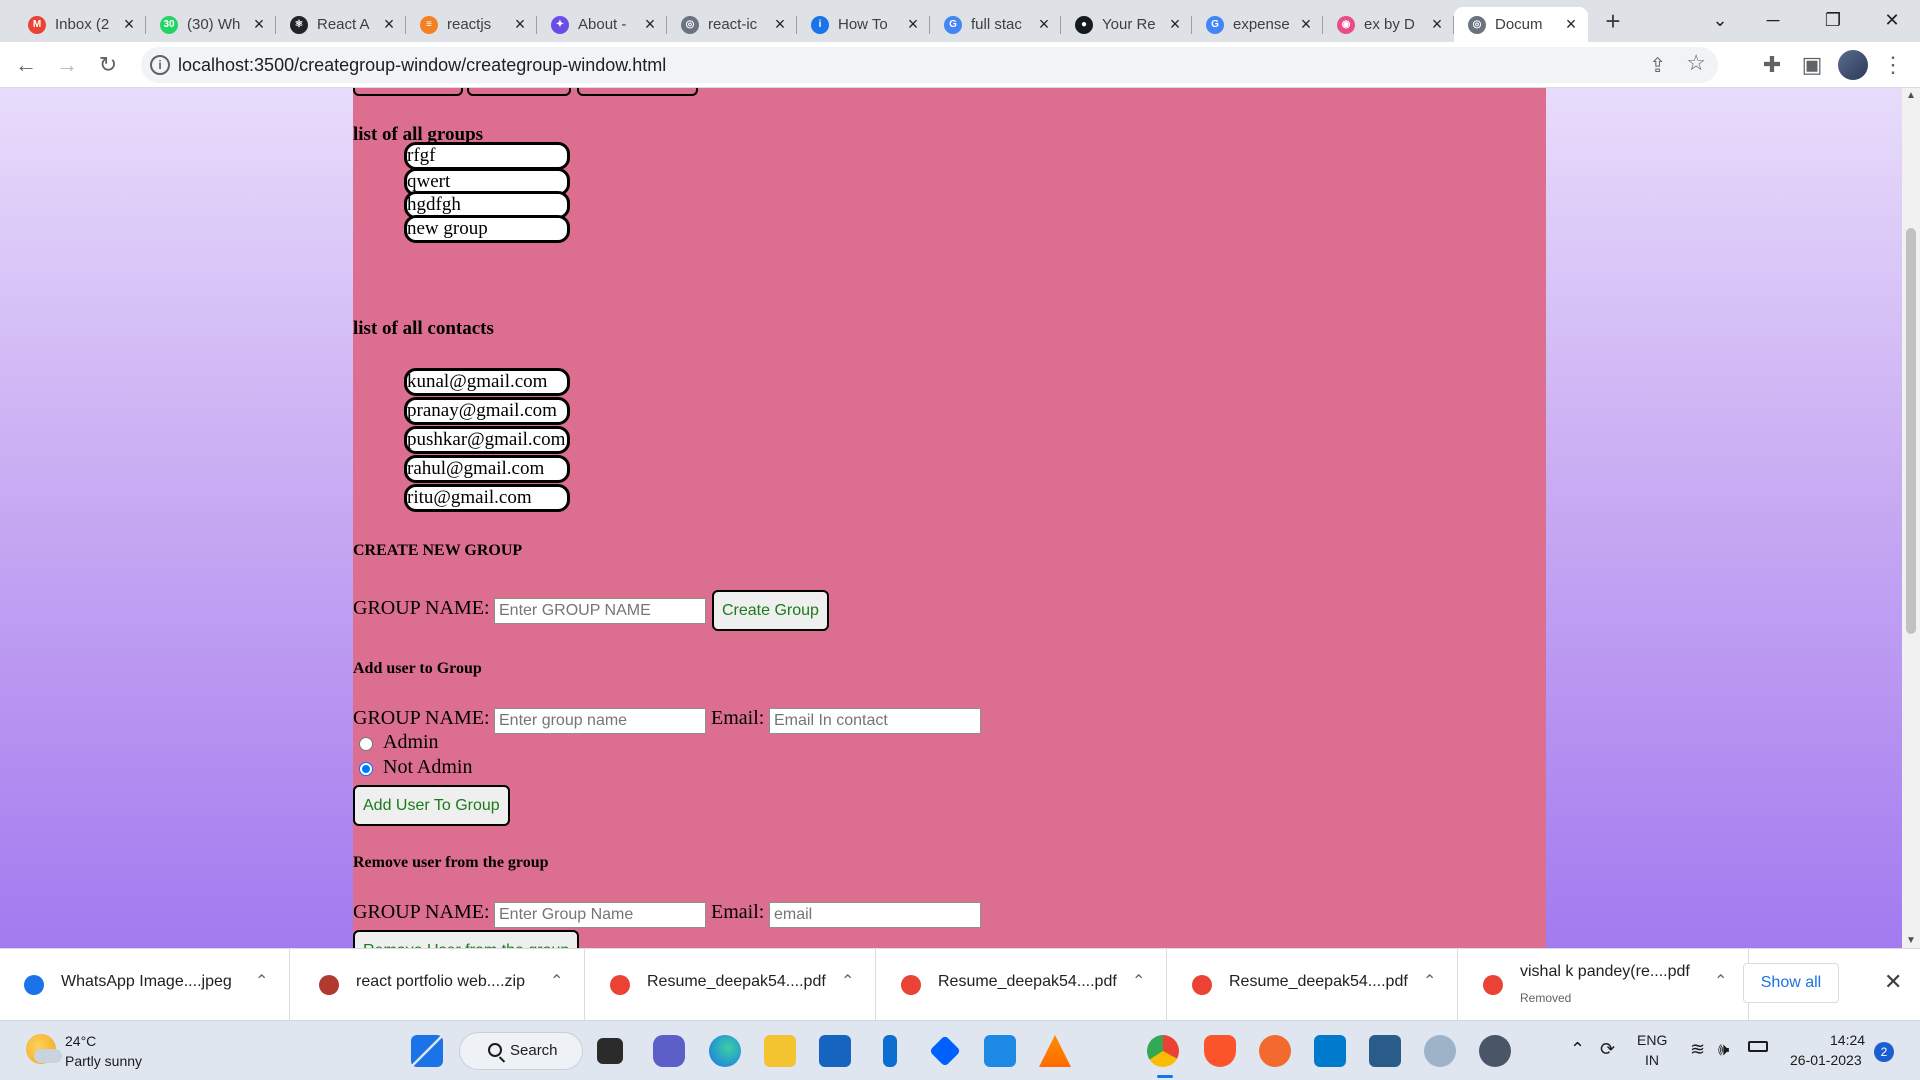 The width and height of the screenshot is (1920, 1080). Describe the element at coordinates (1657, 65) in the screenshot. I see `share-icon: ⇪` at that location.